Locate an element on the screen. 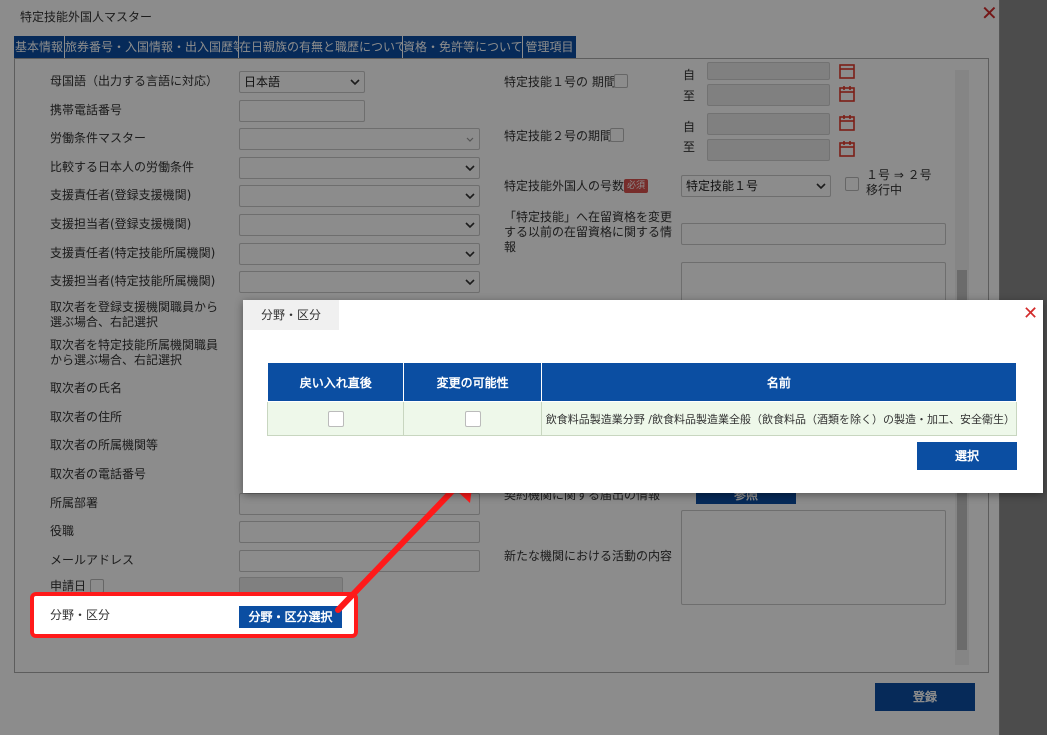  change-possibility-cell is located at coordinates (472, 418).